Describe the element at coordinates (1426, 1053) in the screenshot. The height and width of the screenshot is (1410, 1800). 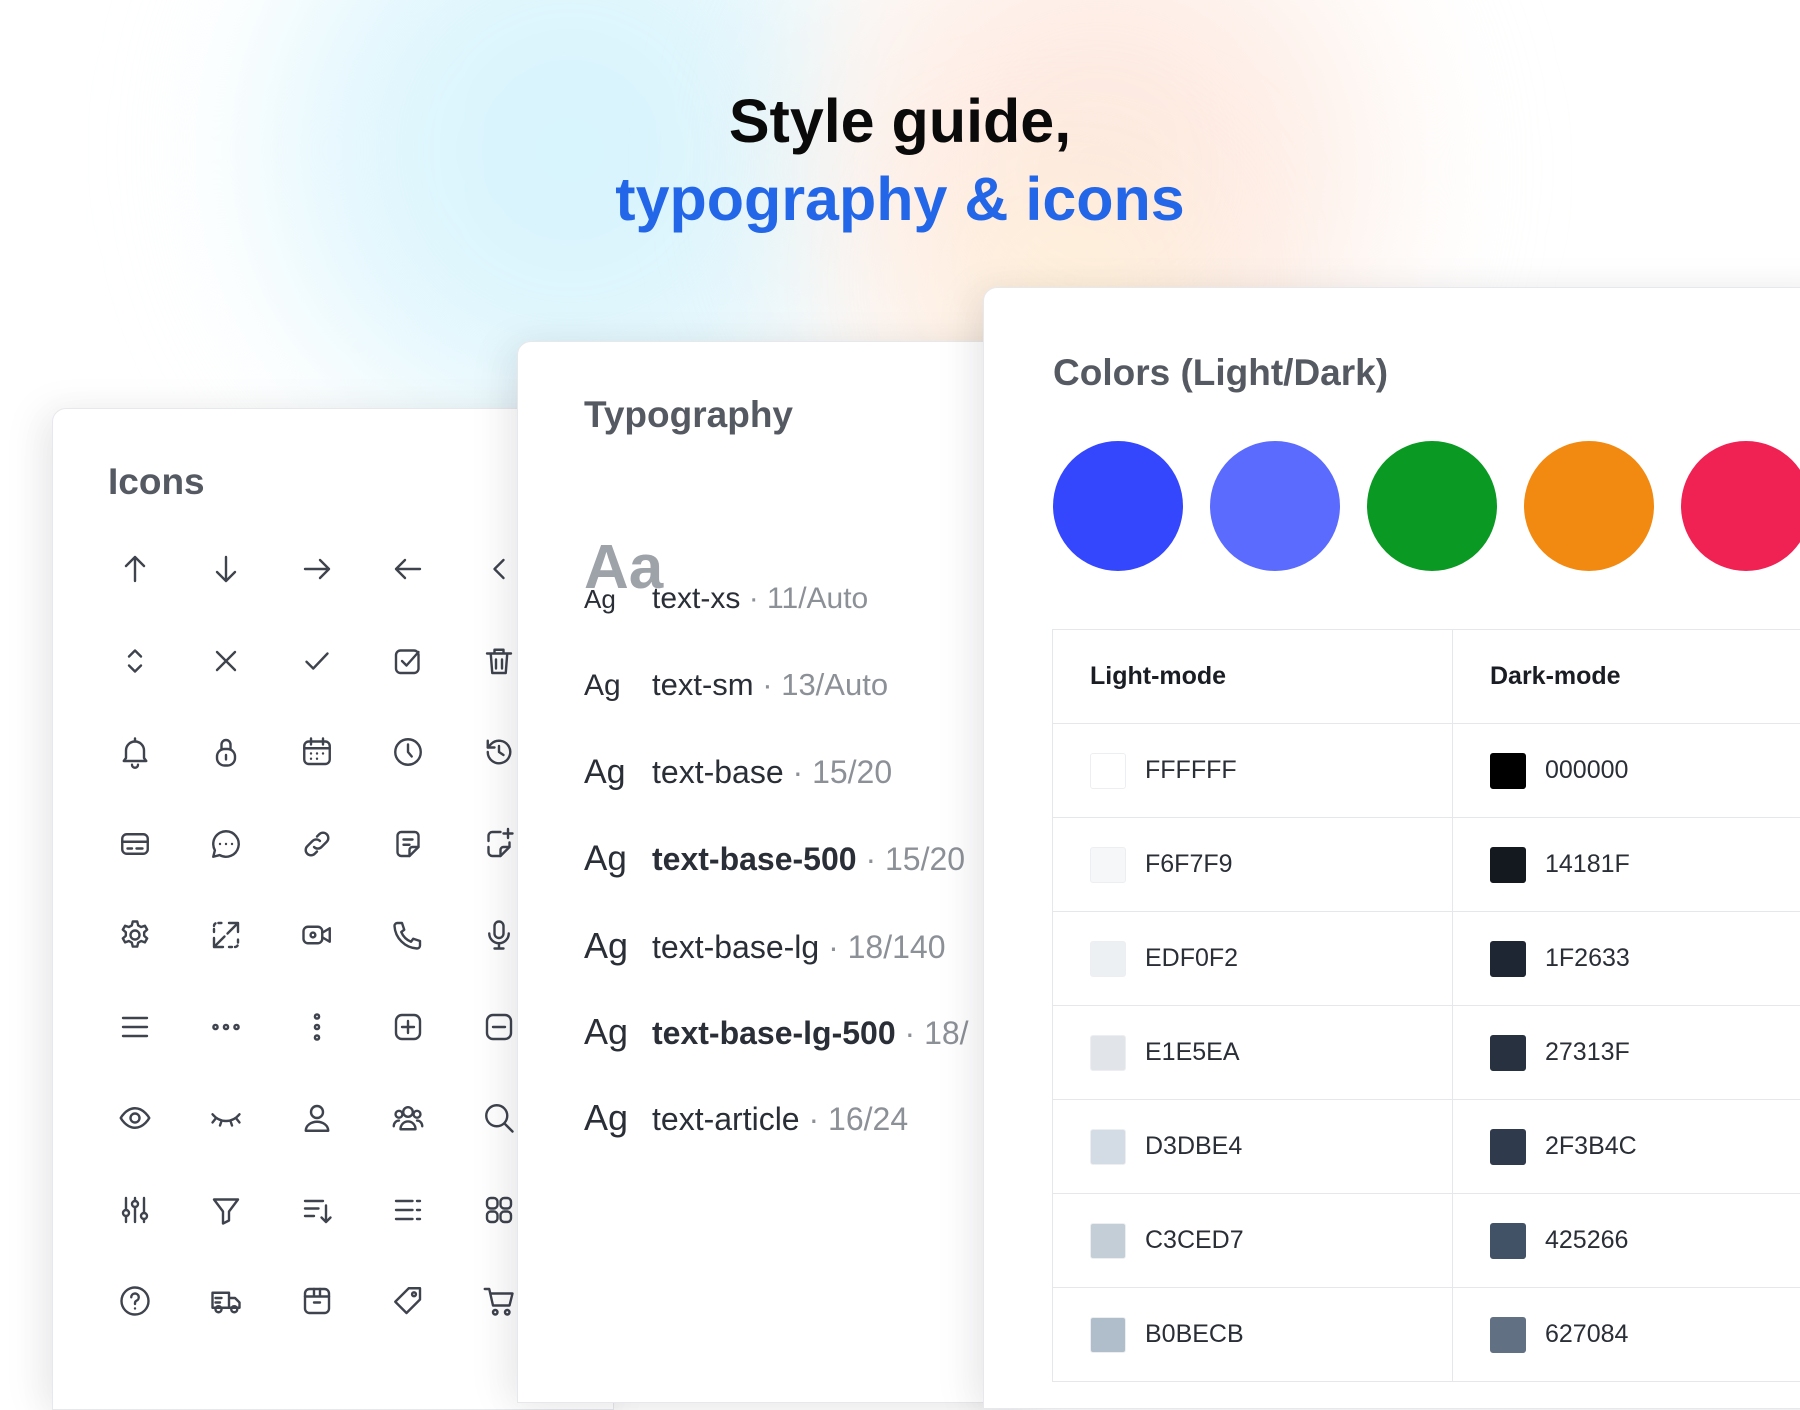
I see `table-row: E1E5EA 27313F` at that location.